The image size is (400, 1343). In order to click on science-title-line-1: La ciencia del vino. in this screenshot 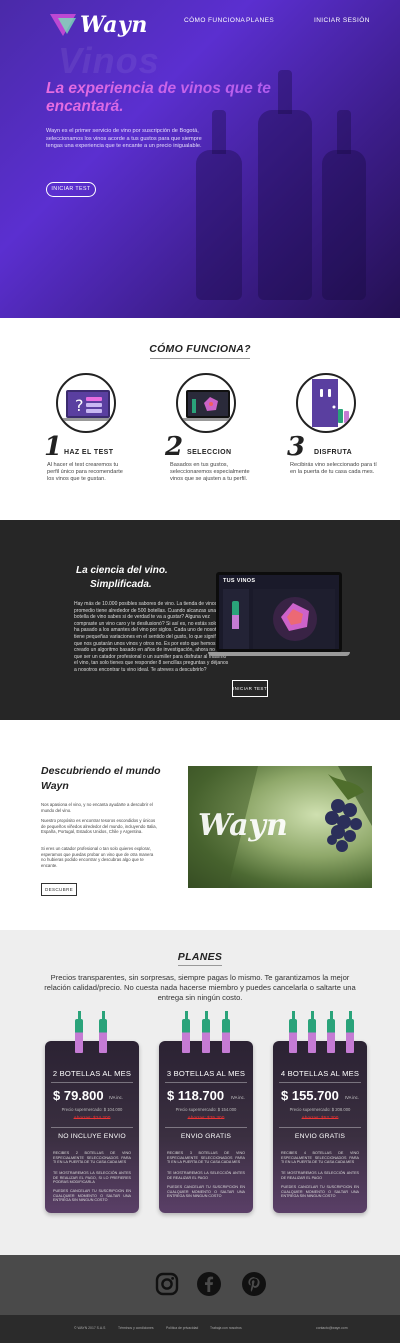, I will do `click(122, 570)`.